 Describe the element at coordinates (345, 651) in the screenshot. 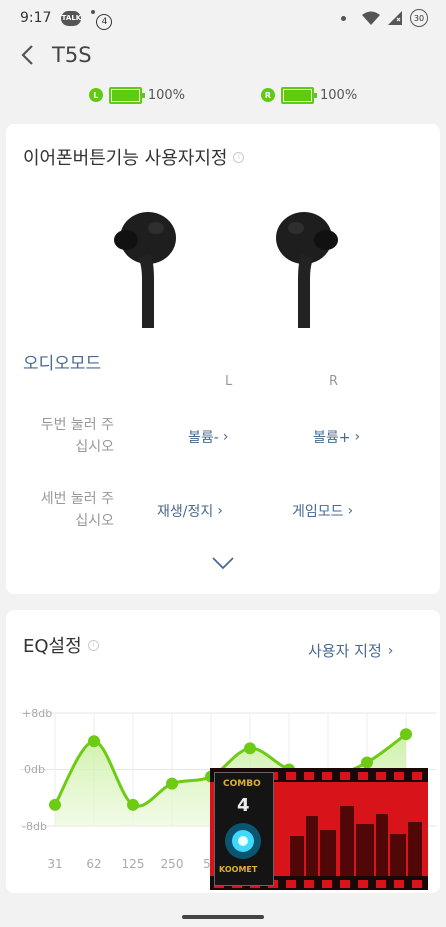

I see `eq-preset-text: 사용자 지정` at that location.